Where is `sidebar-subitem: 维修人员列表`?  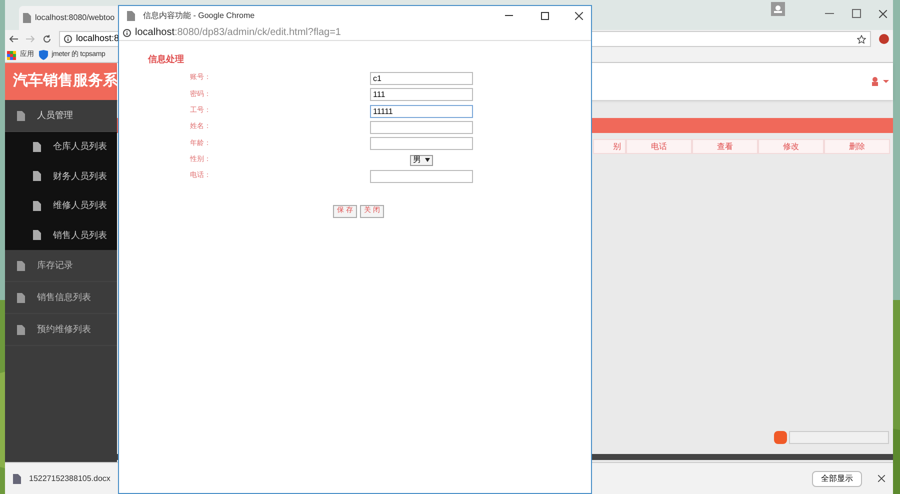
sidebar-subitem: 维修人员列表 is located at coordinates (61, 205).